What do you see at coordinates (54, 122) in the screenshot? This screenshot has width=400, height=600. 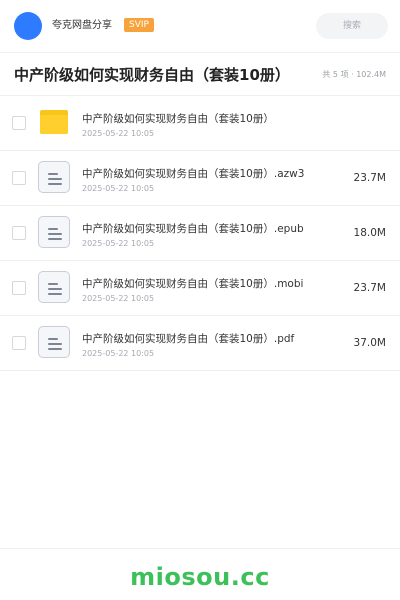 I see `folder-icon` at bounding box center [54, 122].